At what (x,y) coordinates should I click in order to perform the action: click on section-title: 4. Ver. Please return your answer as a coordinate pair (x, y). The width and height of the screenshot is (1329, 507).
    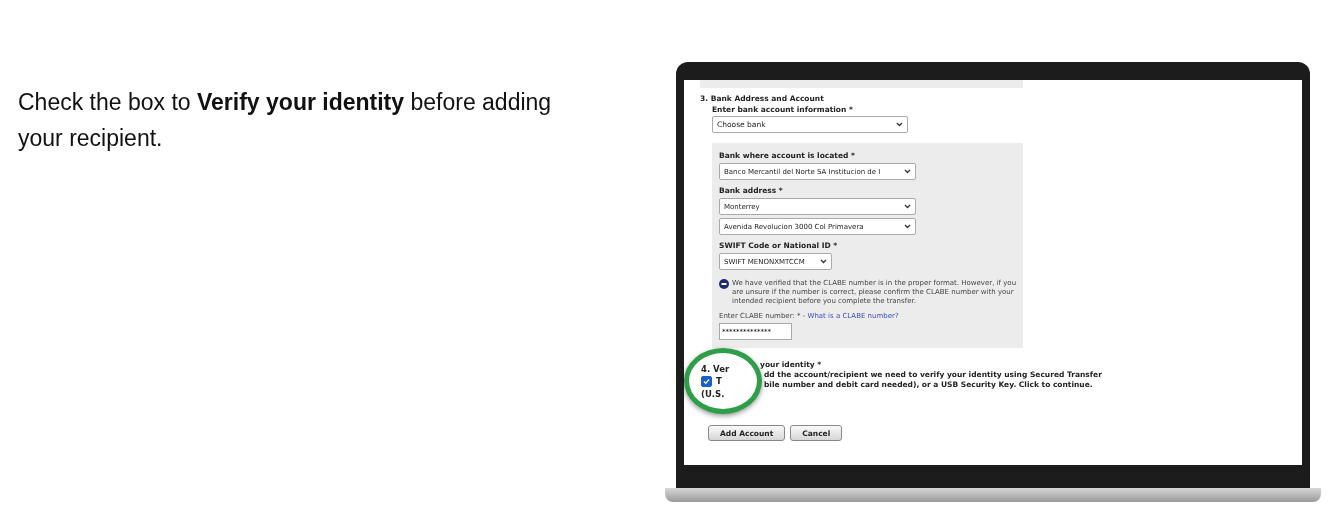
    Looking at the image, I should click on (716, 368).